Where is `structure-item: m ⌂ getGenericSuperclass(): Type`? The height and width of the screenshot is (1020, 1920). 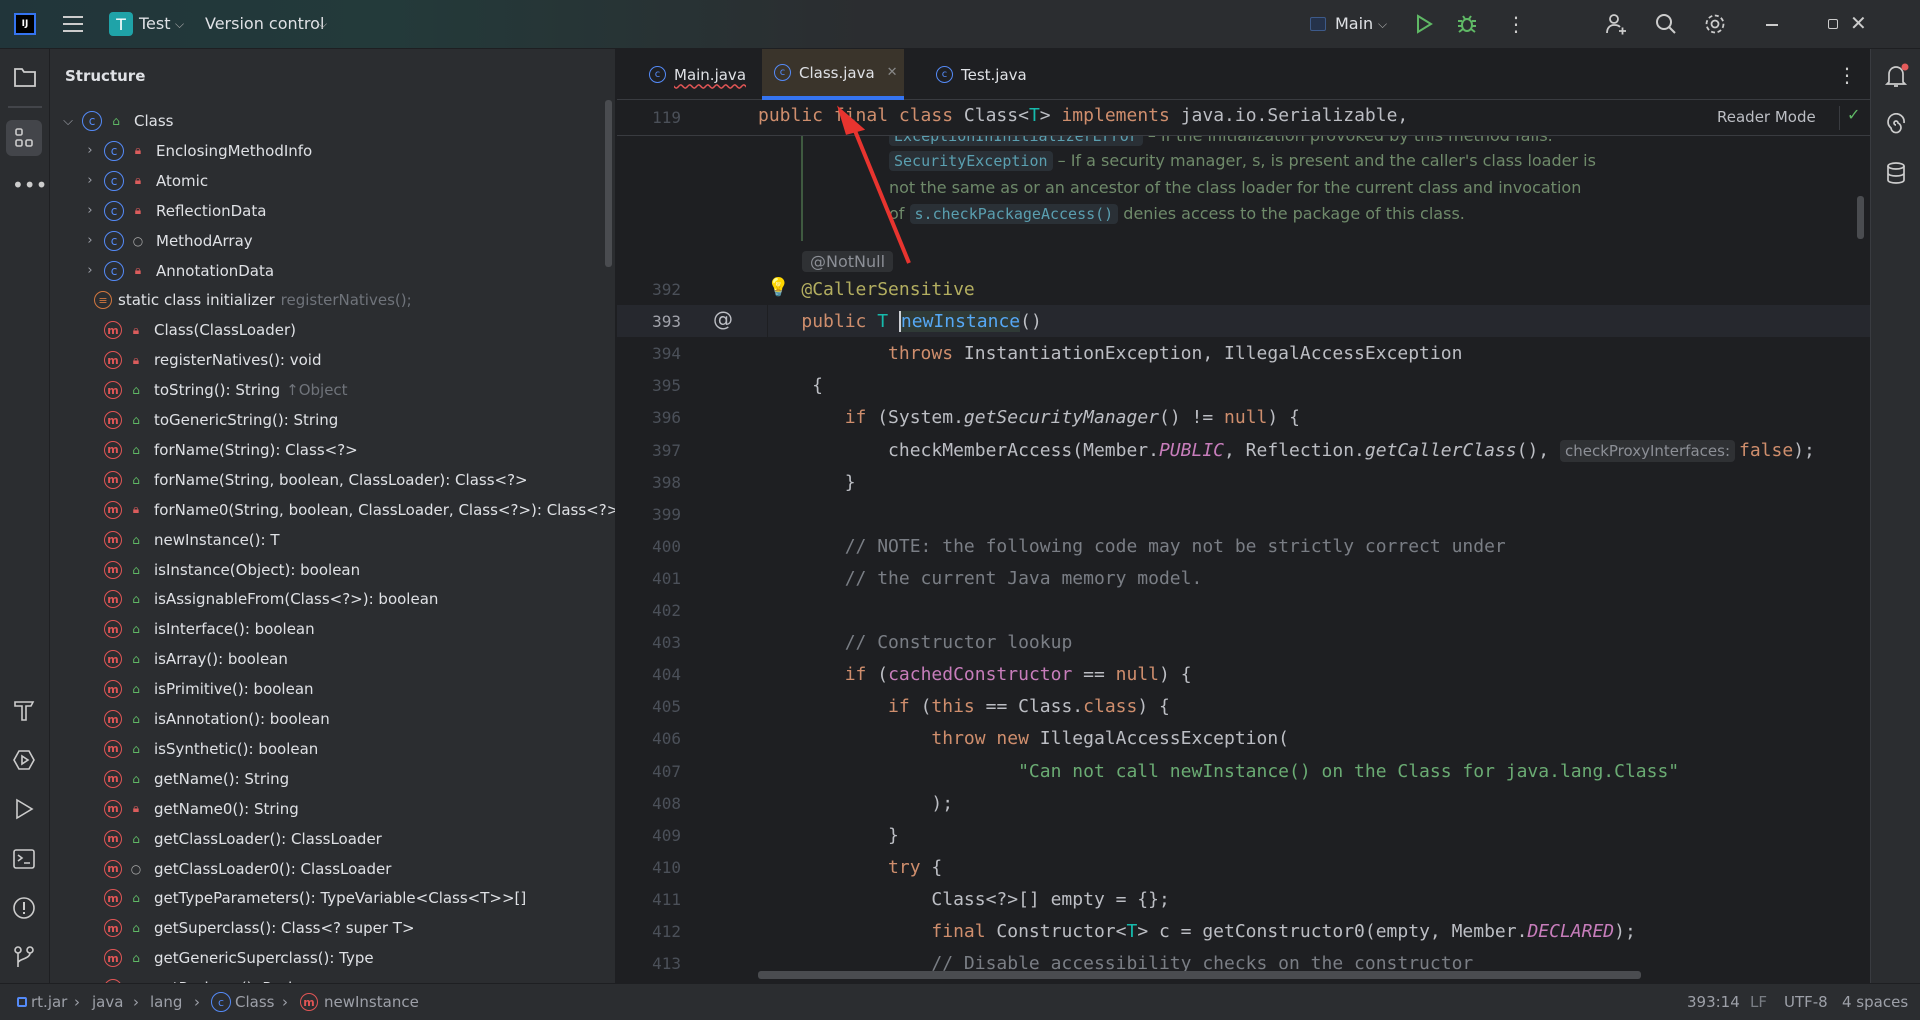 structure-item: m ⌂ getGenericSuperclass(): Type is located at coordinates (239, 958).